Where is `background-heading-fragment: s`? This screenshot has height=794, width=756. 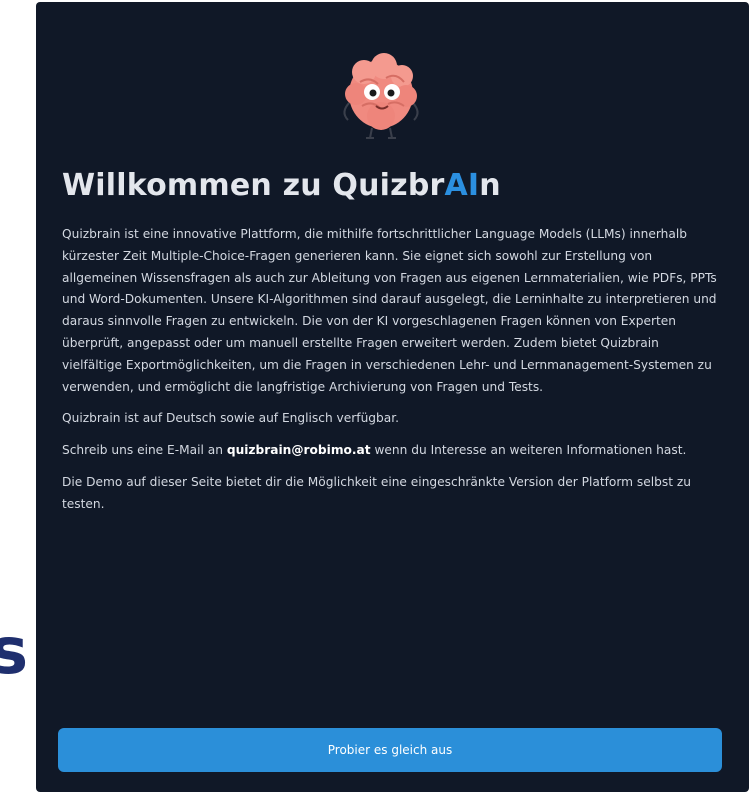
background-heading-fragment: s is located at coordinates (14, 652).